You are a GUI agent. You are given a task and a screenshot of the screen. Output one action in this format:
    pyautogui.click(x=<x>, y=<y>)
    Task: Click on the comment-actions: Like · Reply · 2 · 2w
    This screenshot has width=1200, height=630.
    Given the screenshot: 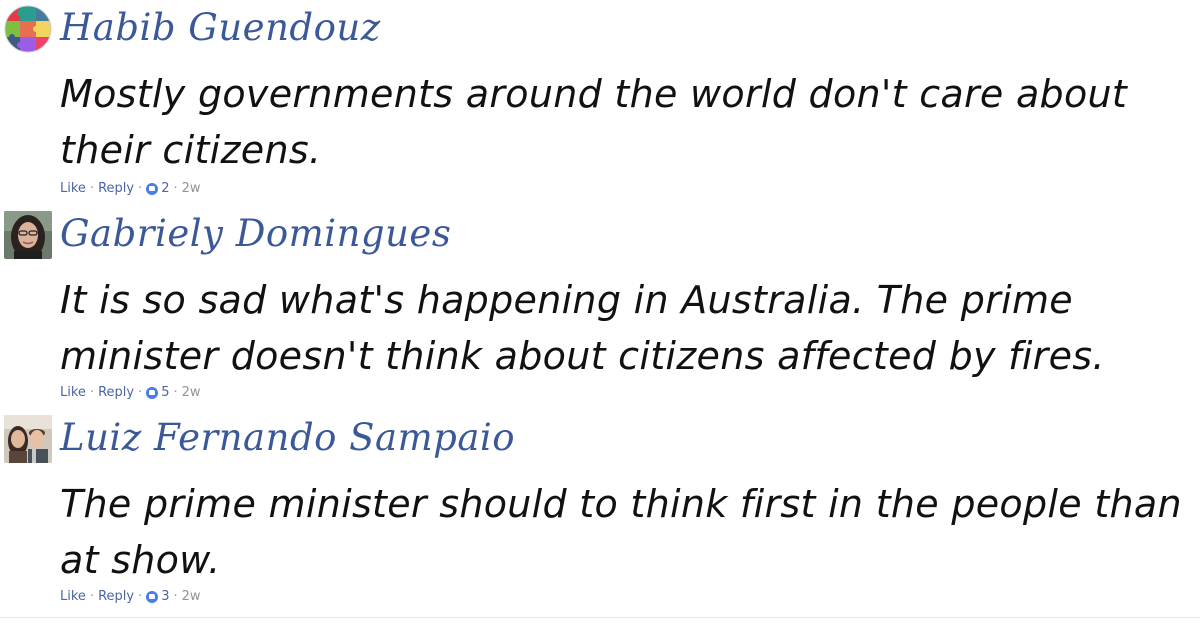 What is the action you would take?
    pyautogui.click(x=130, y=189)
    